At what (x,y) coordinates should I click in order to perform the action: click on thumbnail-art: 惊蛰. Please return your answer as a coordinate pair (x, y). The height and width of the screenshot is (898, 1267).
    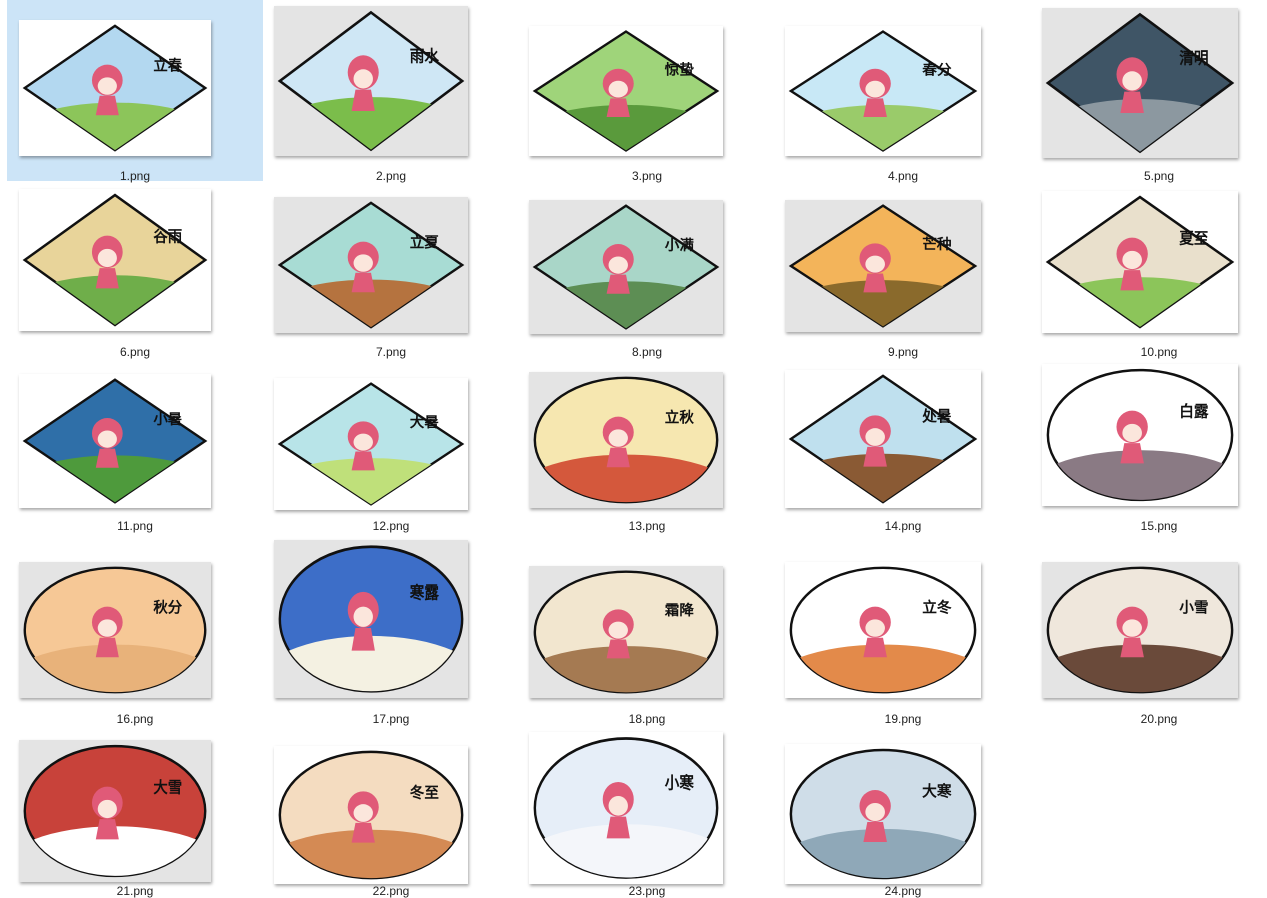
    Looking at the image, I should click on (626, 91).